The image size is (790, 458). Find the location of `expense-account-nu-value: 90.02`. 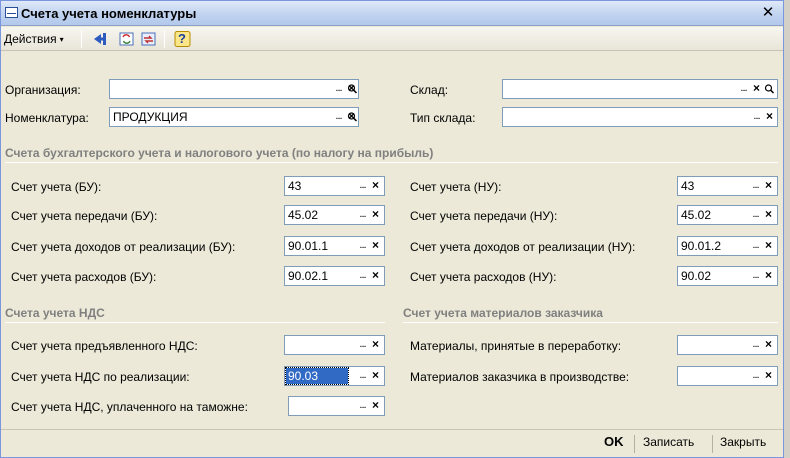

expense-account-nu-value: 90.02 is located at coordinates (696, 276).